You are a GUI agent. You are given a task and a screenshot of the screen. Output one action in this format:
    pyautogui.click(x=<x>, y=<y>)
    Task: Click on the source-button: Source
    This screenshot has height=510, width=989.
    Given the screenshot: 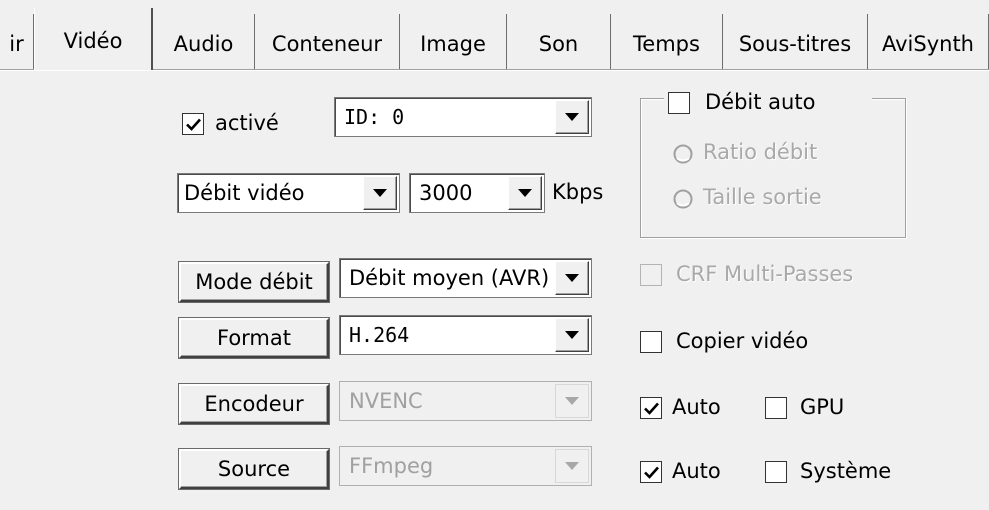 What is the action you would take?
    pyautogui.click(x=254, y=469)
    